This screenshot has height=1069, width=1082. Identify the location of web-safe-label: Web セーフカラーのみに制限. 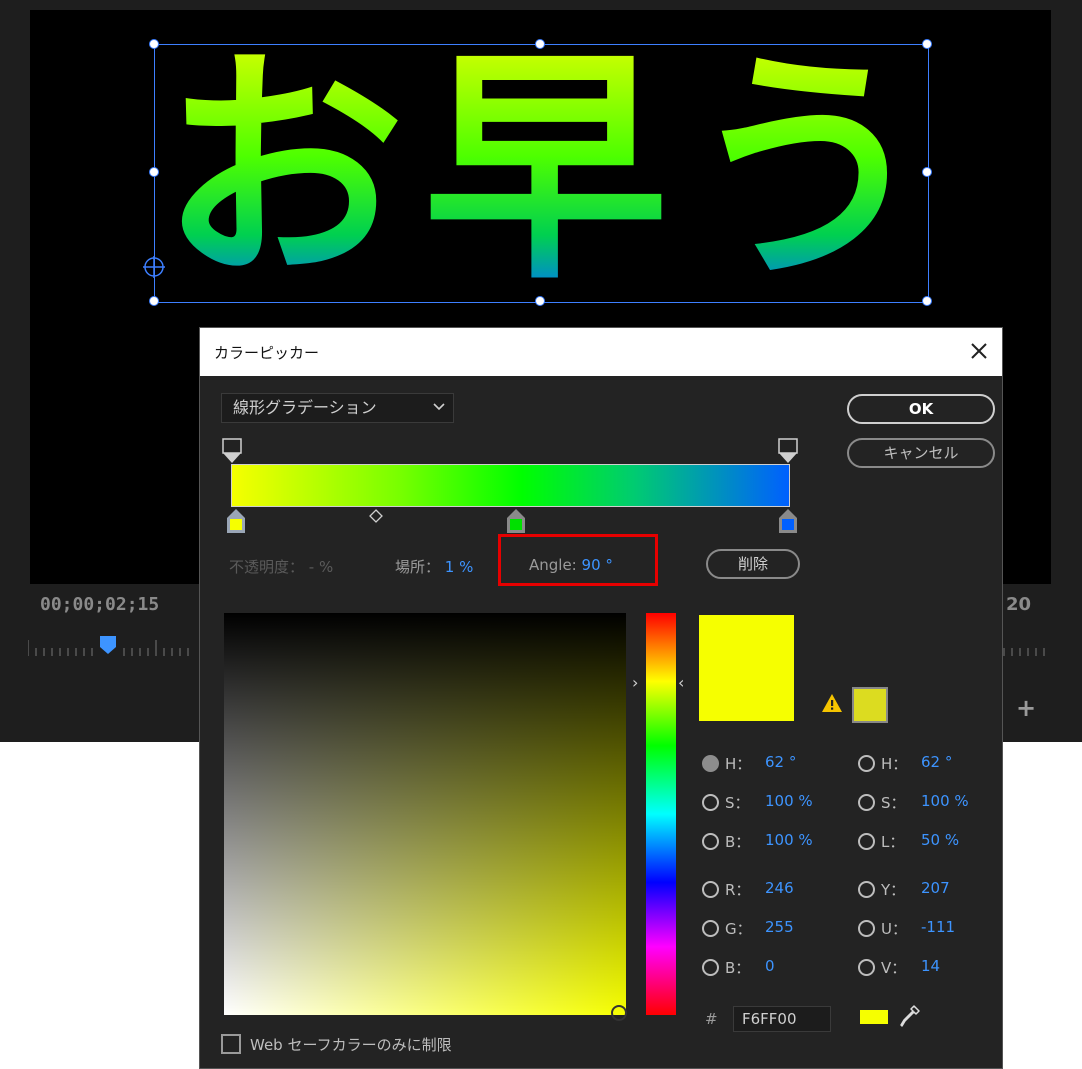
(351, 1044).